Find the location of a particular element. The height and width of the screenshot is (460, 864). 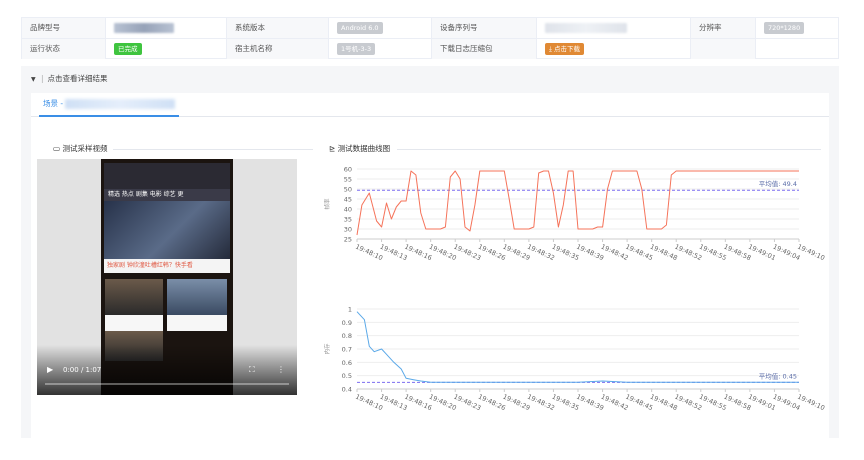

os-label: 系统版本 is located at coordinates (277, 28).